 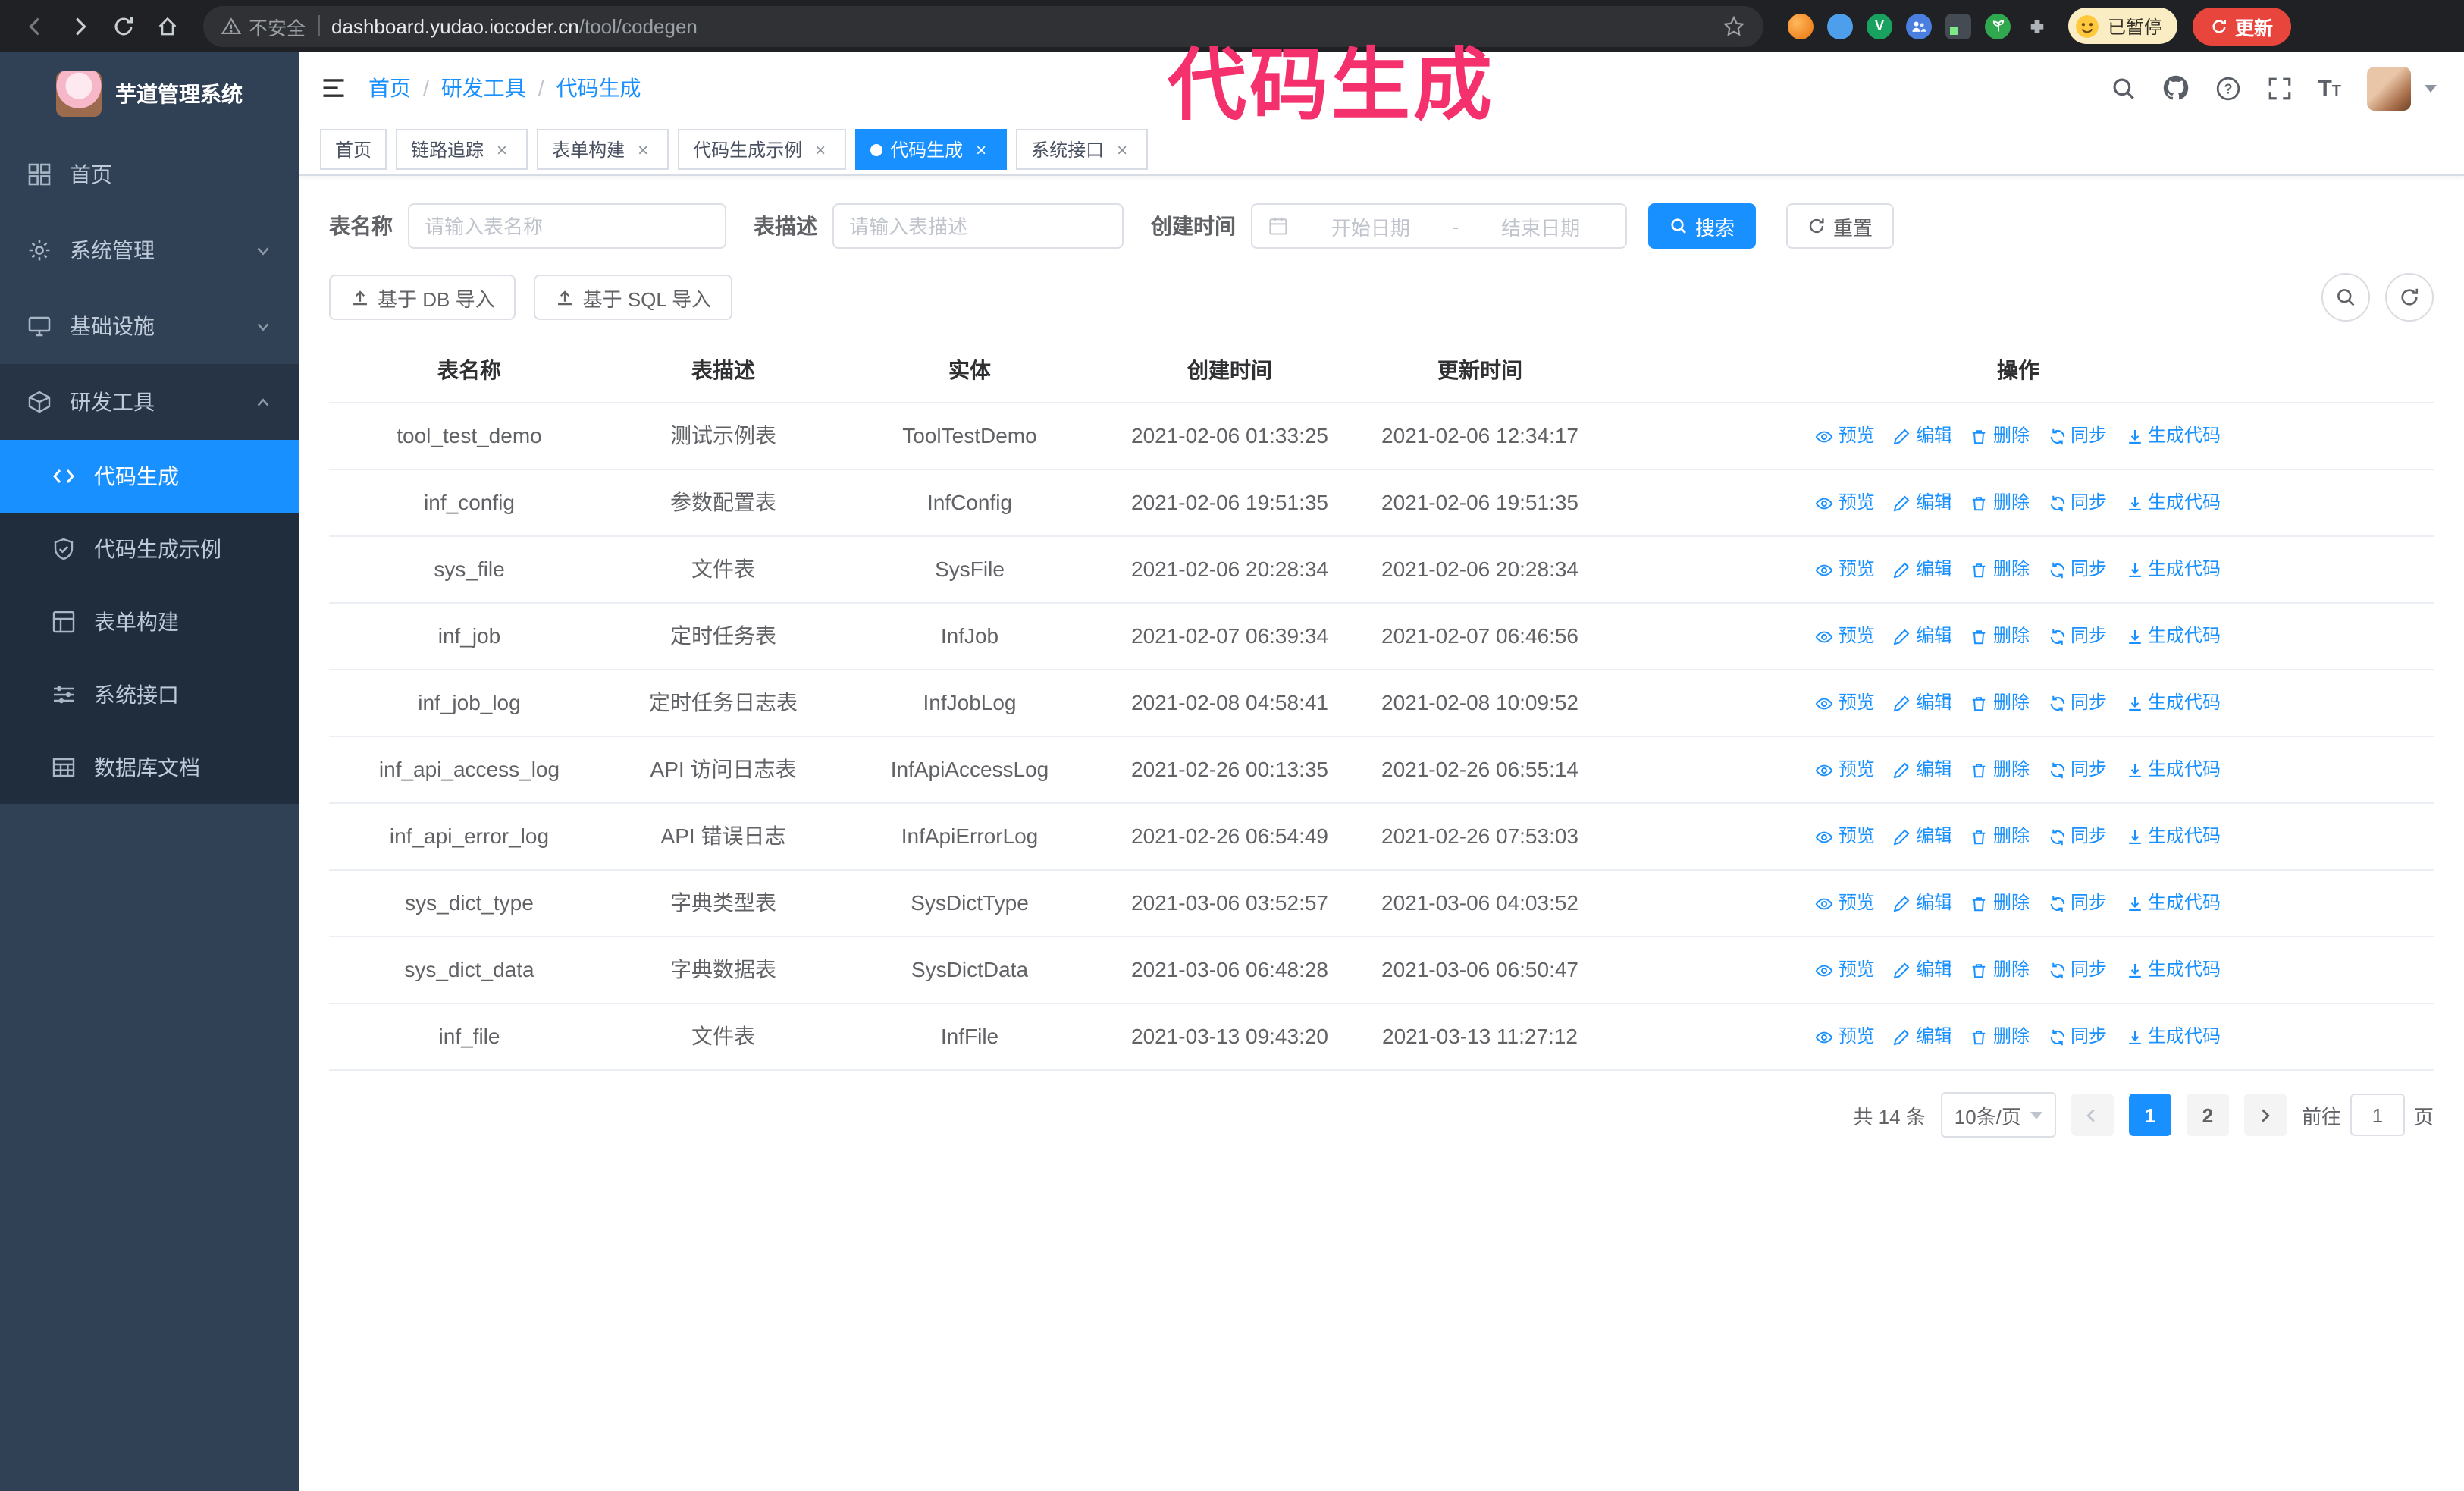 I want to click on fullscreen-icon, so click(x=2279, y=88).